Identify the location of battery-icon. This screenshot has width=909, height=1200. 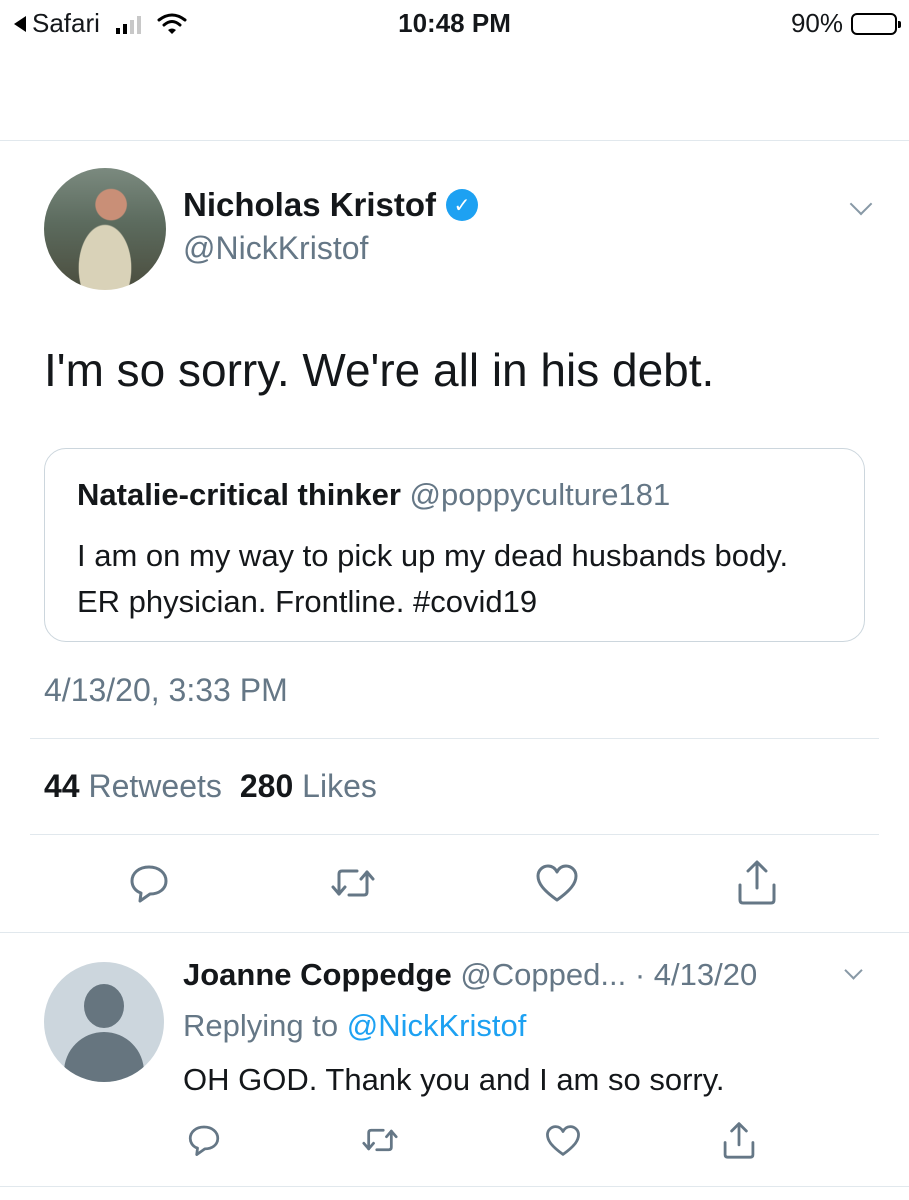
(876, 23).